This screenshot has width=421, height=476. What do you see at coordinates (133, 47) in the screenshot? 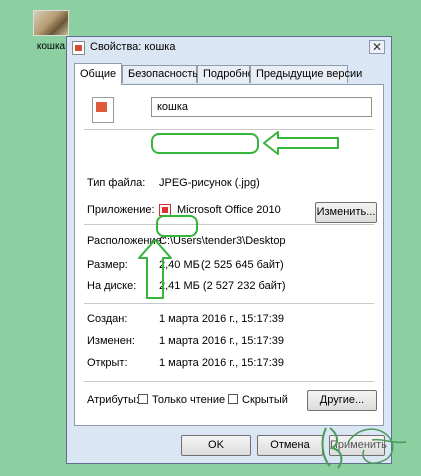
I see `window-title: Свойства: кошка` at bounding box center [133, 47].